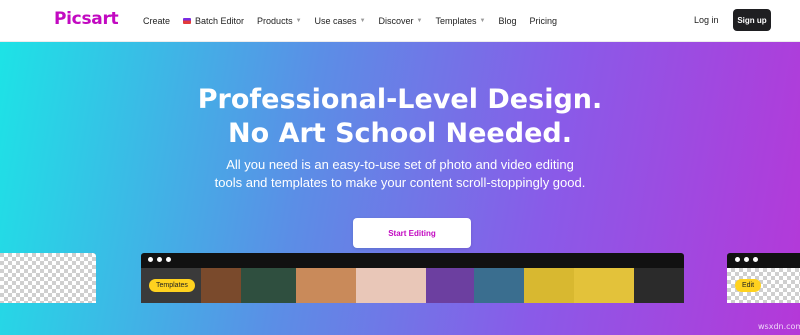  I want to click on transparent-canvas, so click(48, 278).